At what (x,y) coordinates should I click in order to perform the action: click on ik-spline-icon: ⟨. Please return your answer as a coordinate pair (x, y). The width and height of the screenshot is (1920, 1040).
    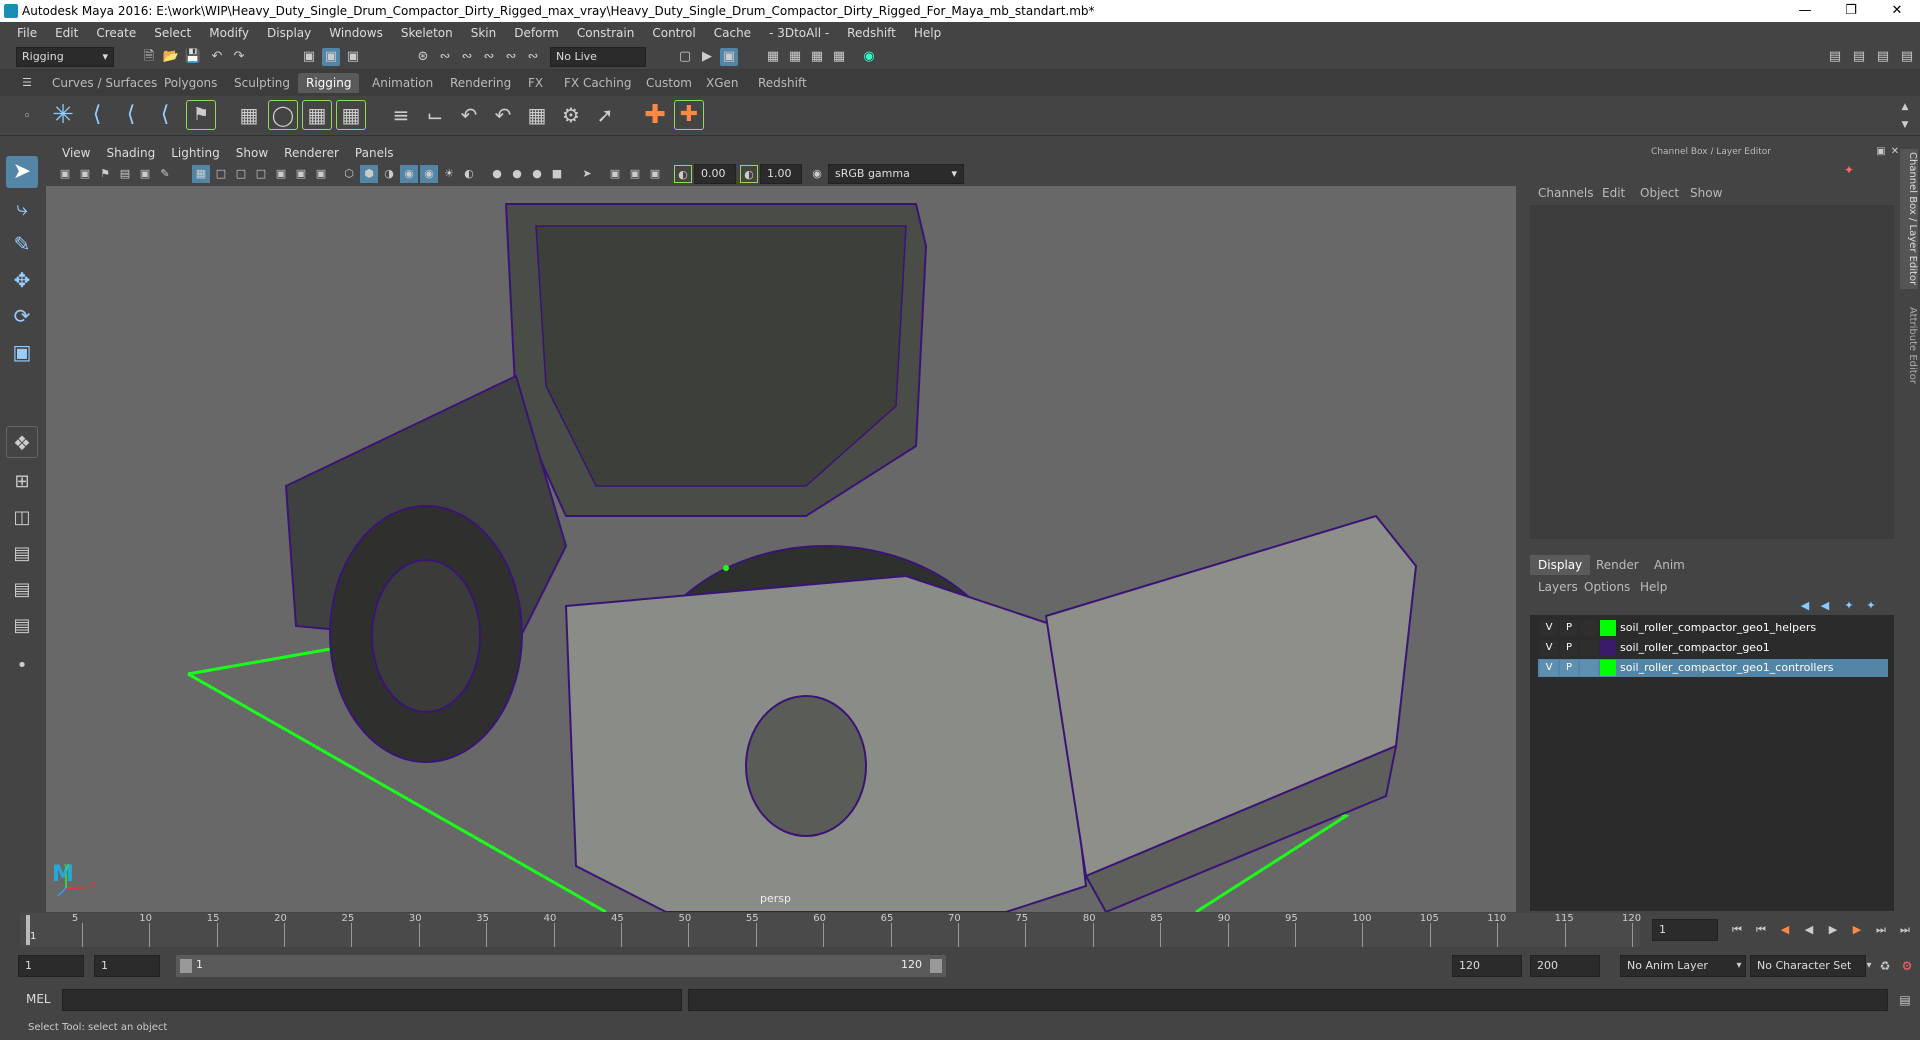
    Looking at the image, I should click on (131, 115).